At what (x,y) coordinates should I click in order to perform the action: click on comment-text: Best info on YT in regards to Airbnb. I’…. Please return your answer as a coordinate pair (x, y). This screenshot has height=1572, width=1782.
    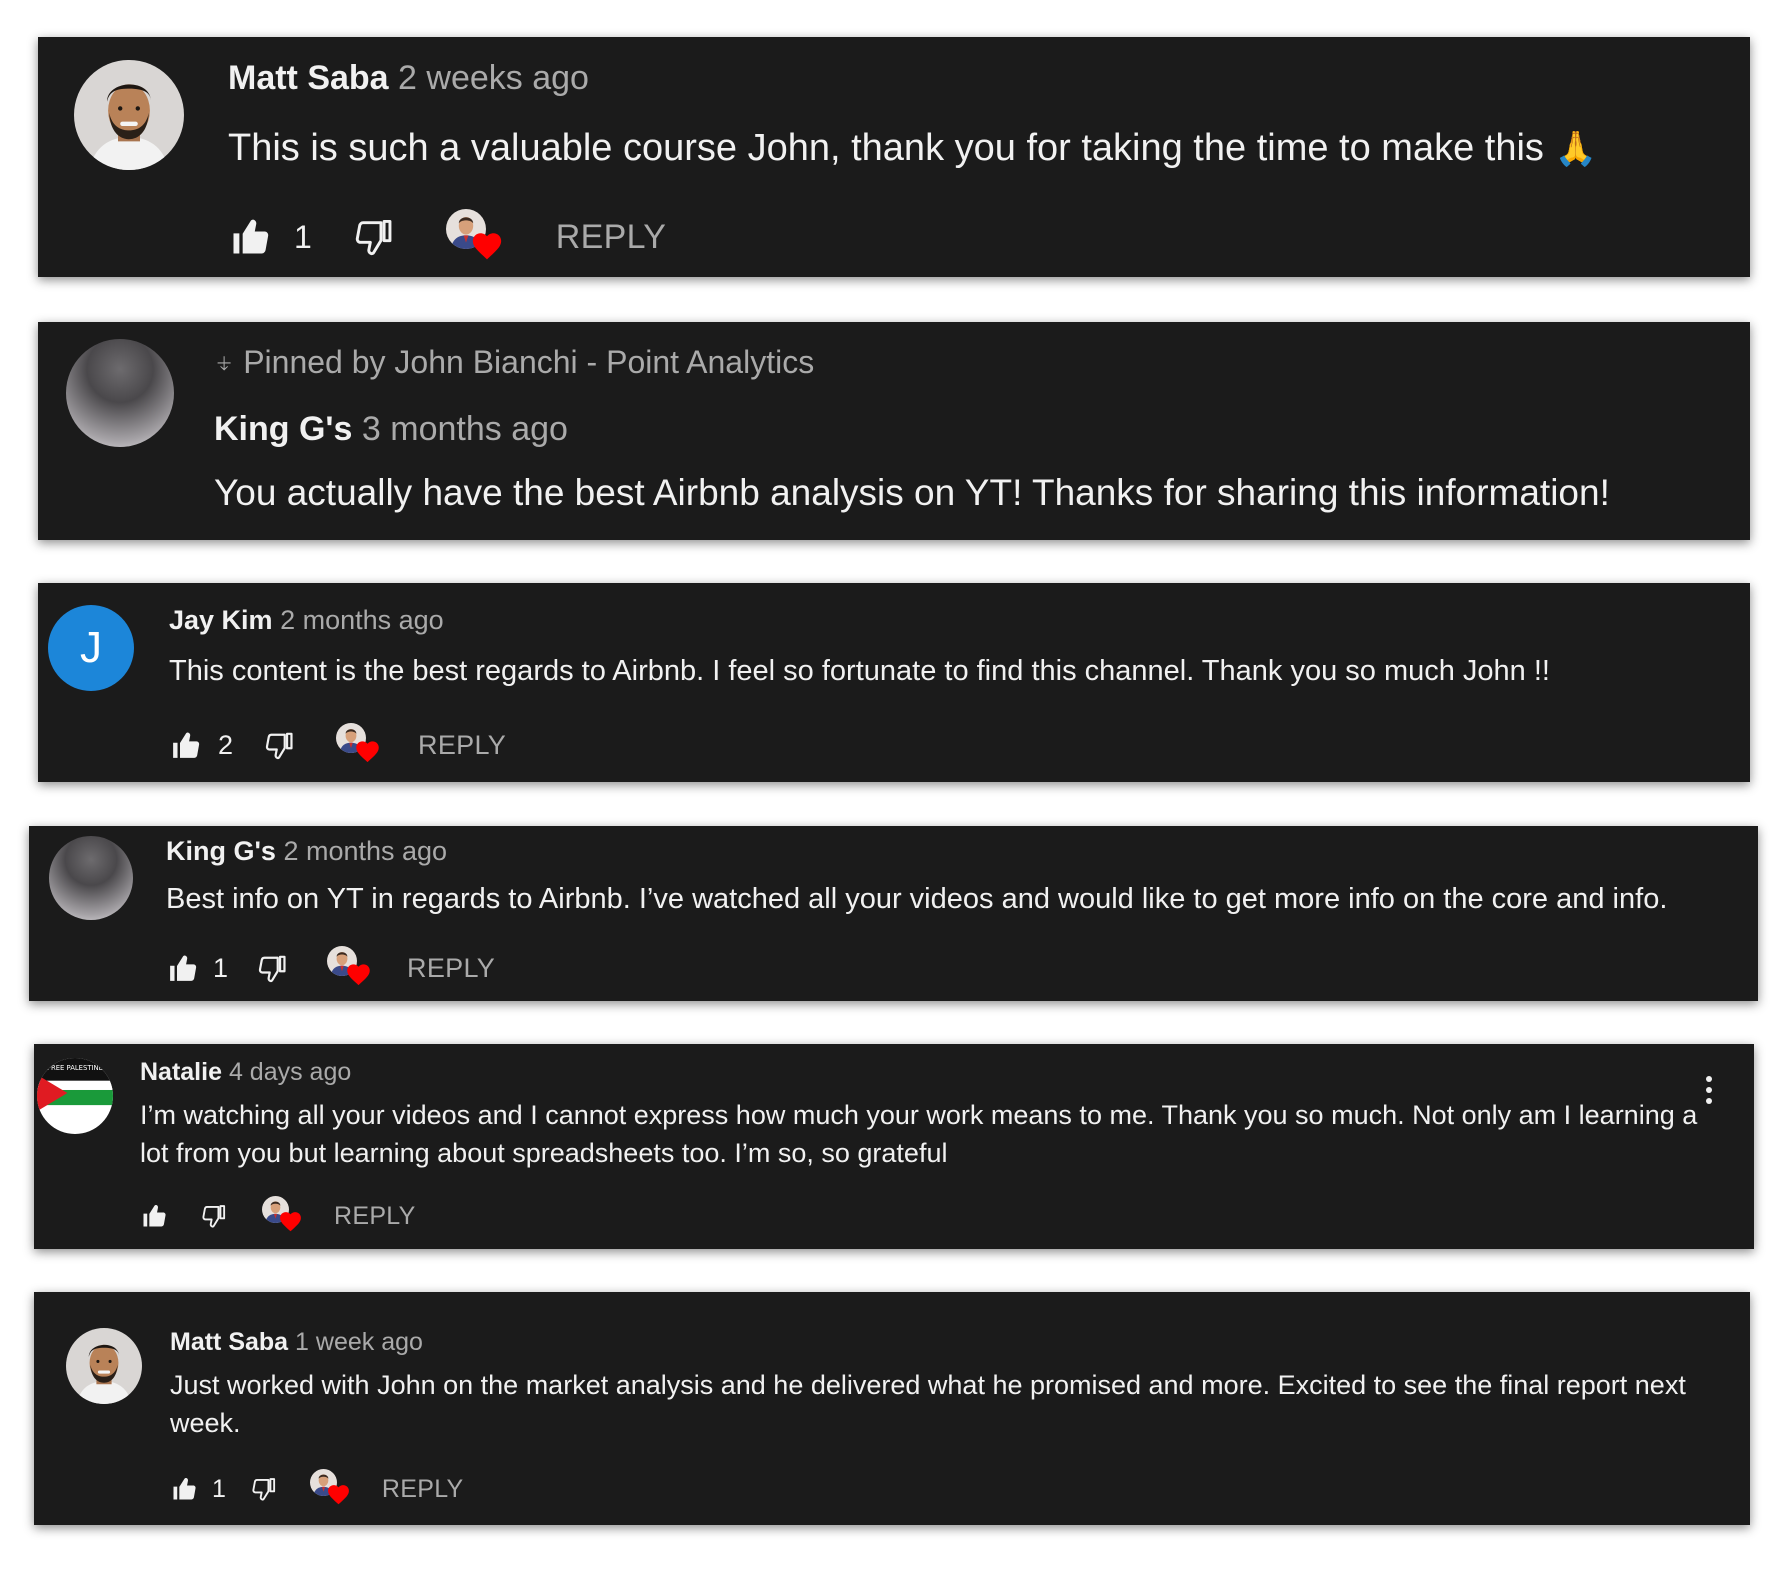
    Looking at the image, I should click on (917, 899).